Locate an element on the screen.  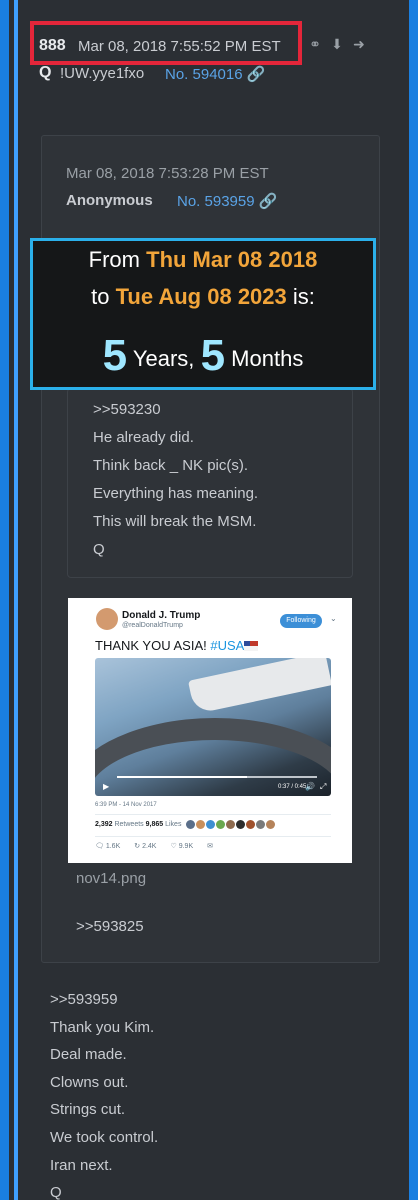
nested-line: >>593230 is located at coordinates (175, 410).